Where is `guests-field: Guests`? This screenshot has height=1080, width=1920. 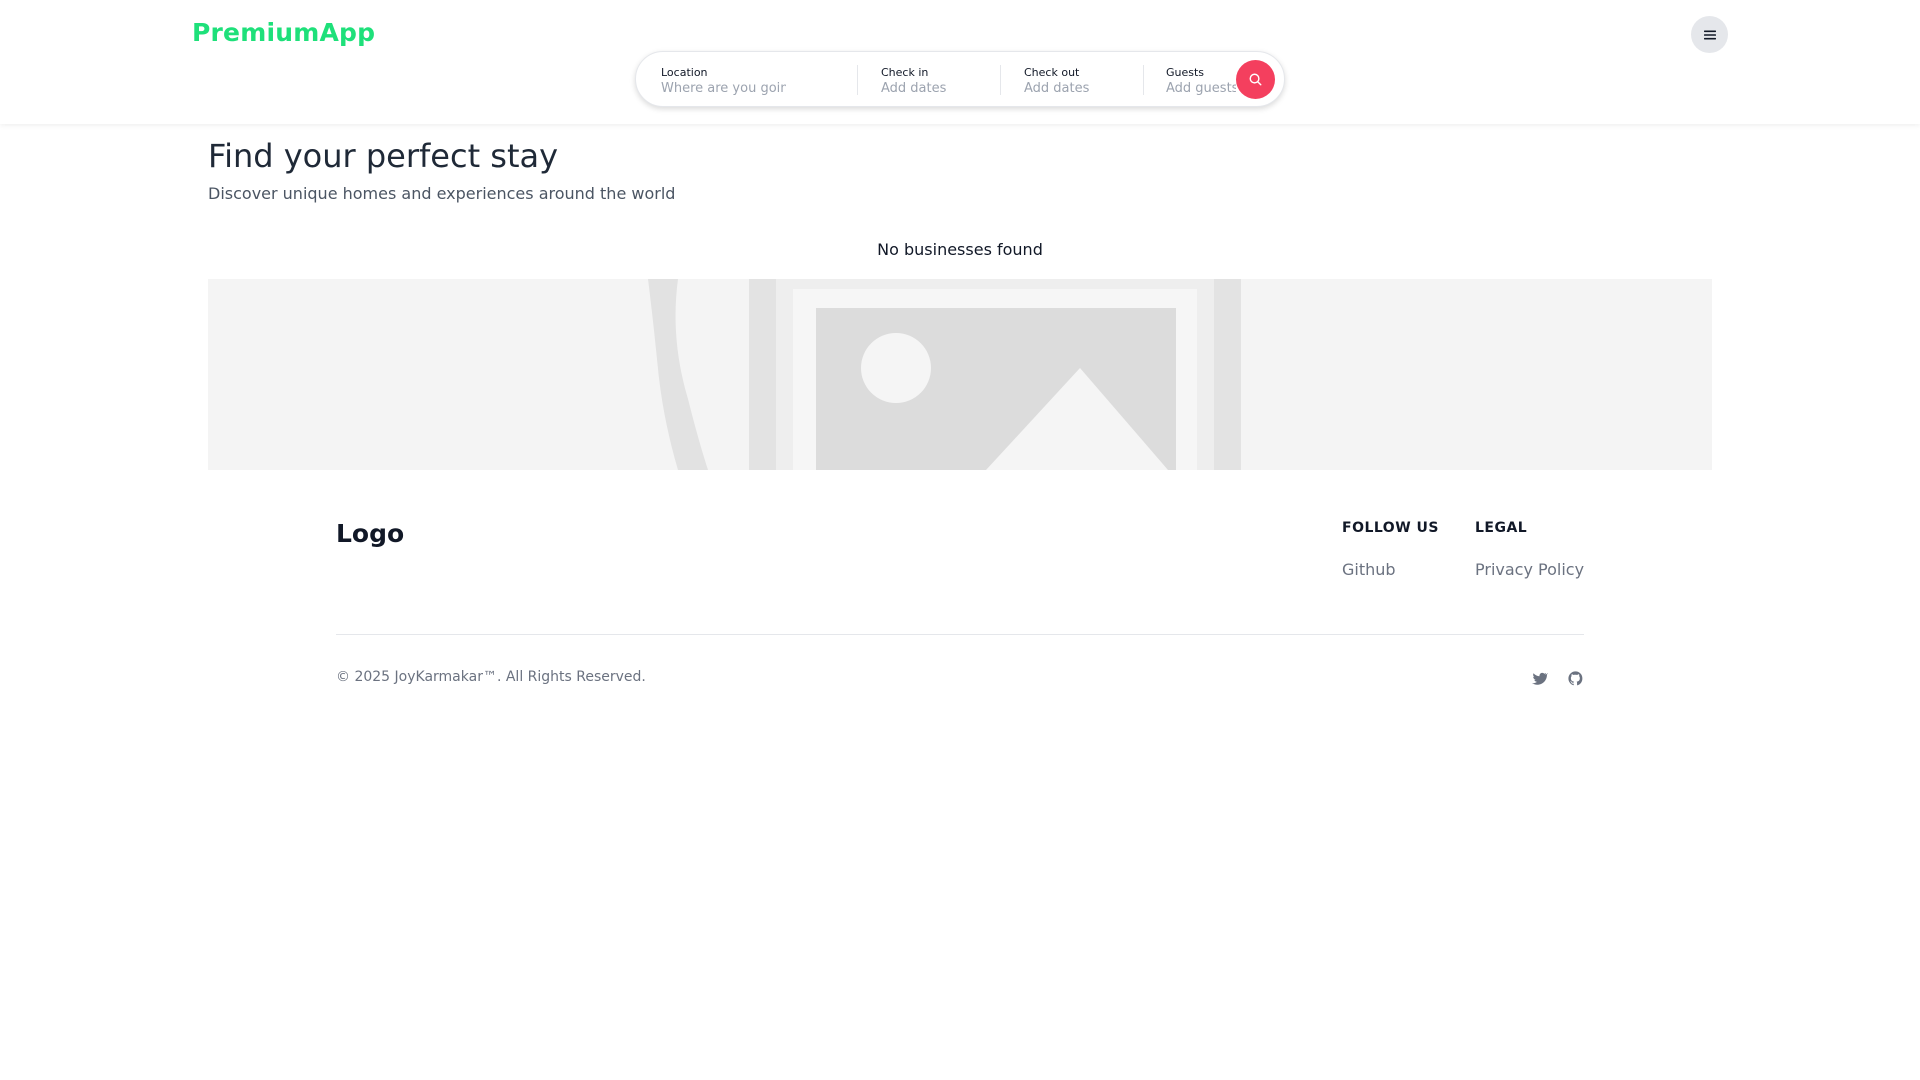 guests-field: Guests is located at coordinates (1201, 79).